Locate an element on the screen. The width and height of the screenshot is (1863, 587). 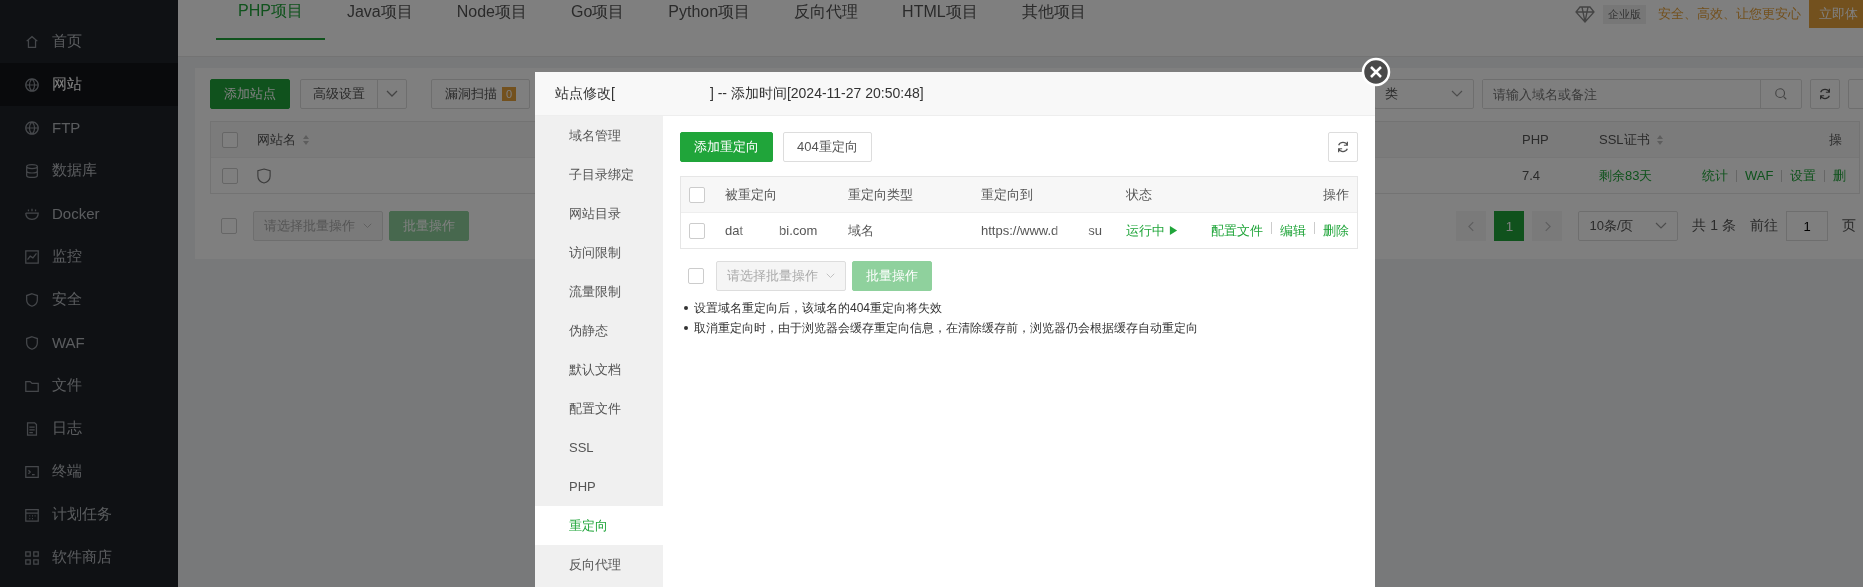
page-label: 页 is located at coordinates (1849, 226).